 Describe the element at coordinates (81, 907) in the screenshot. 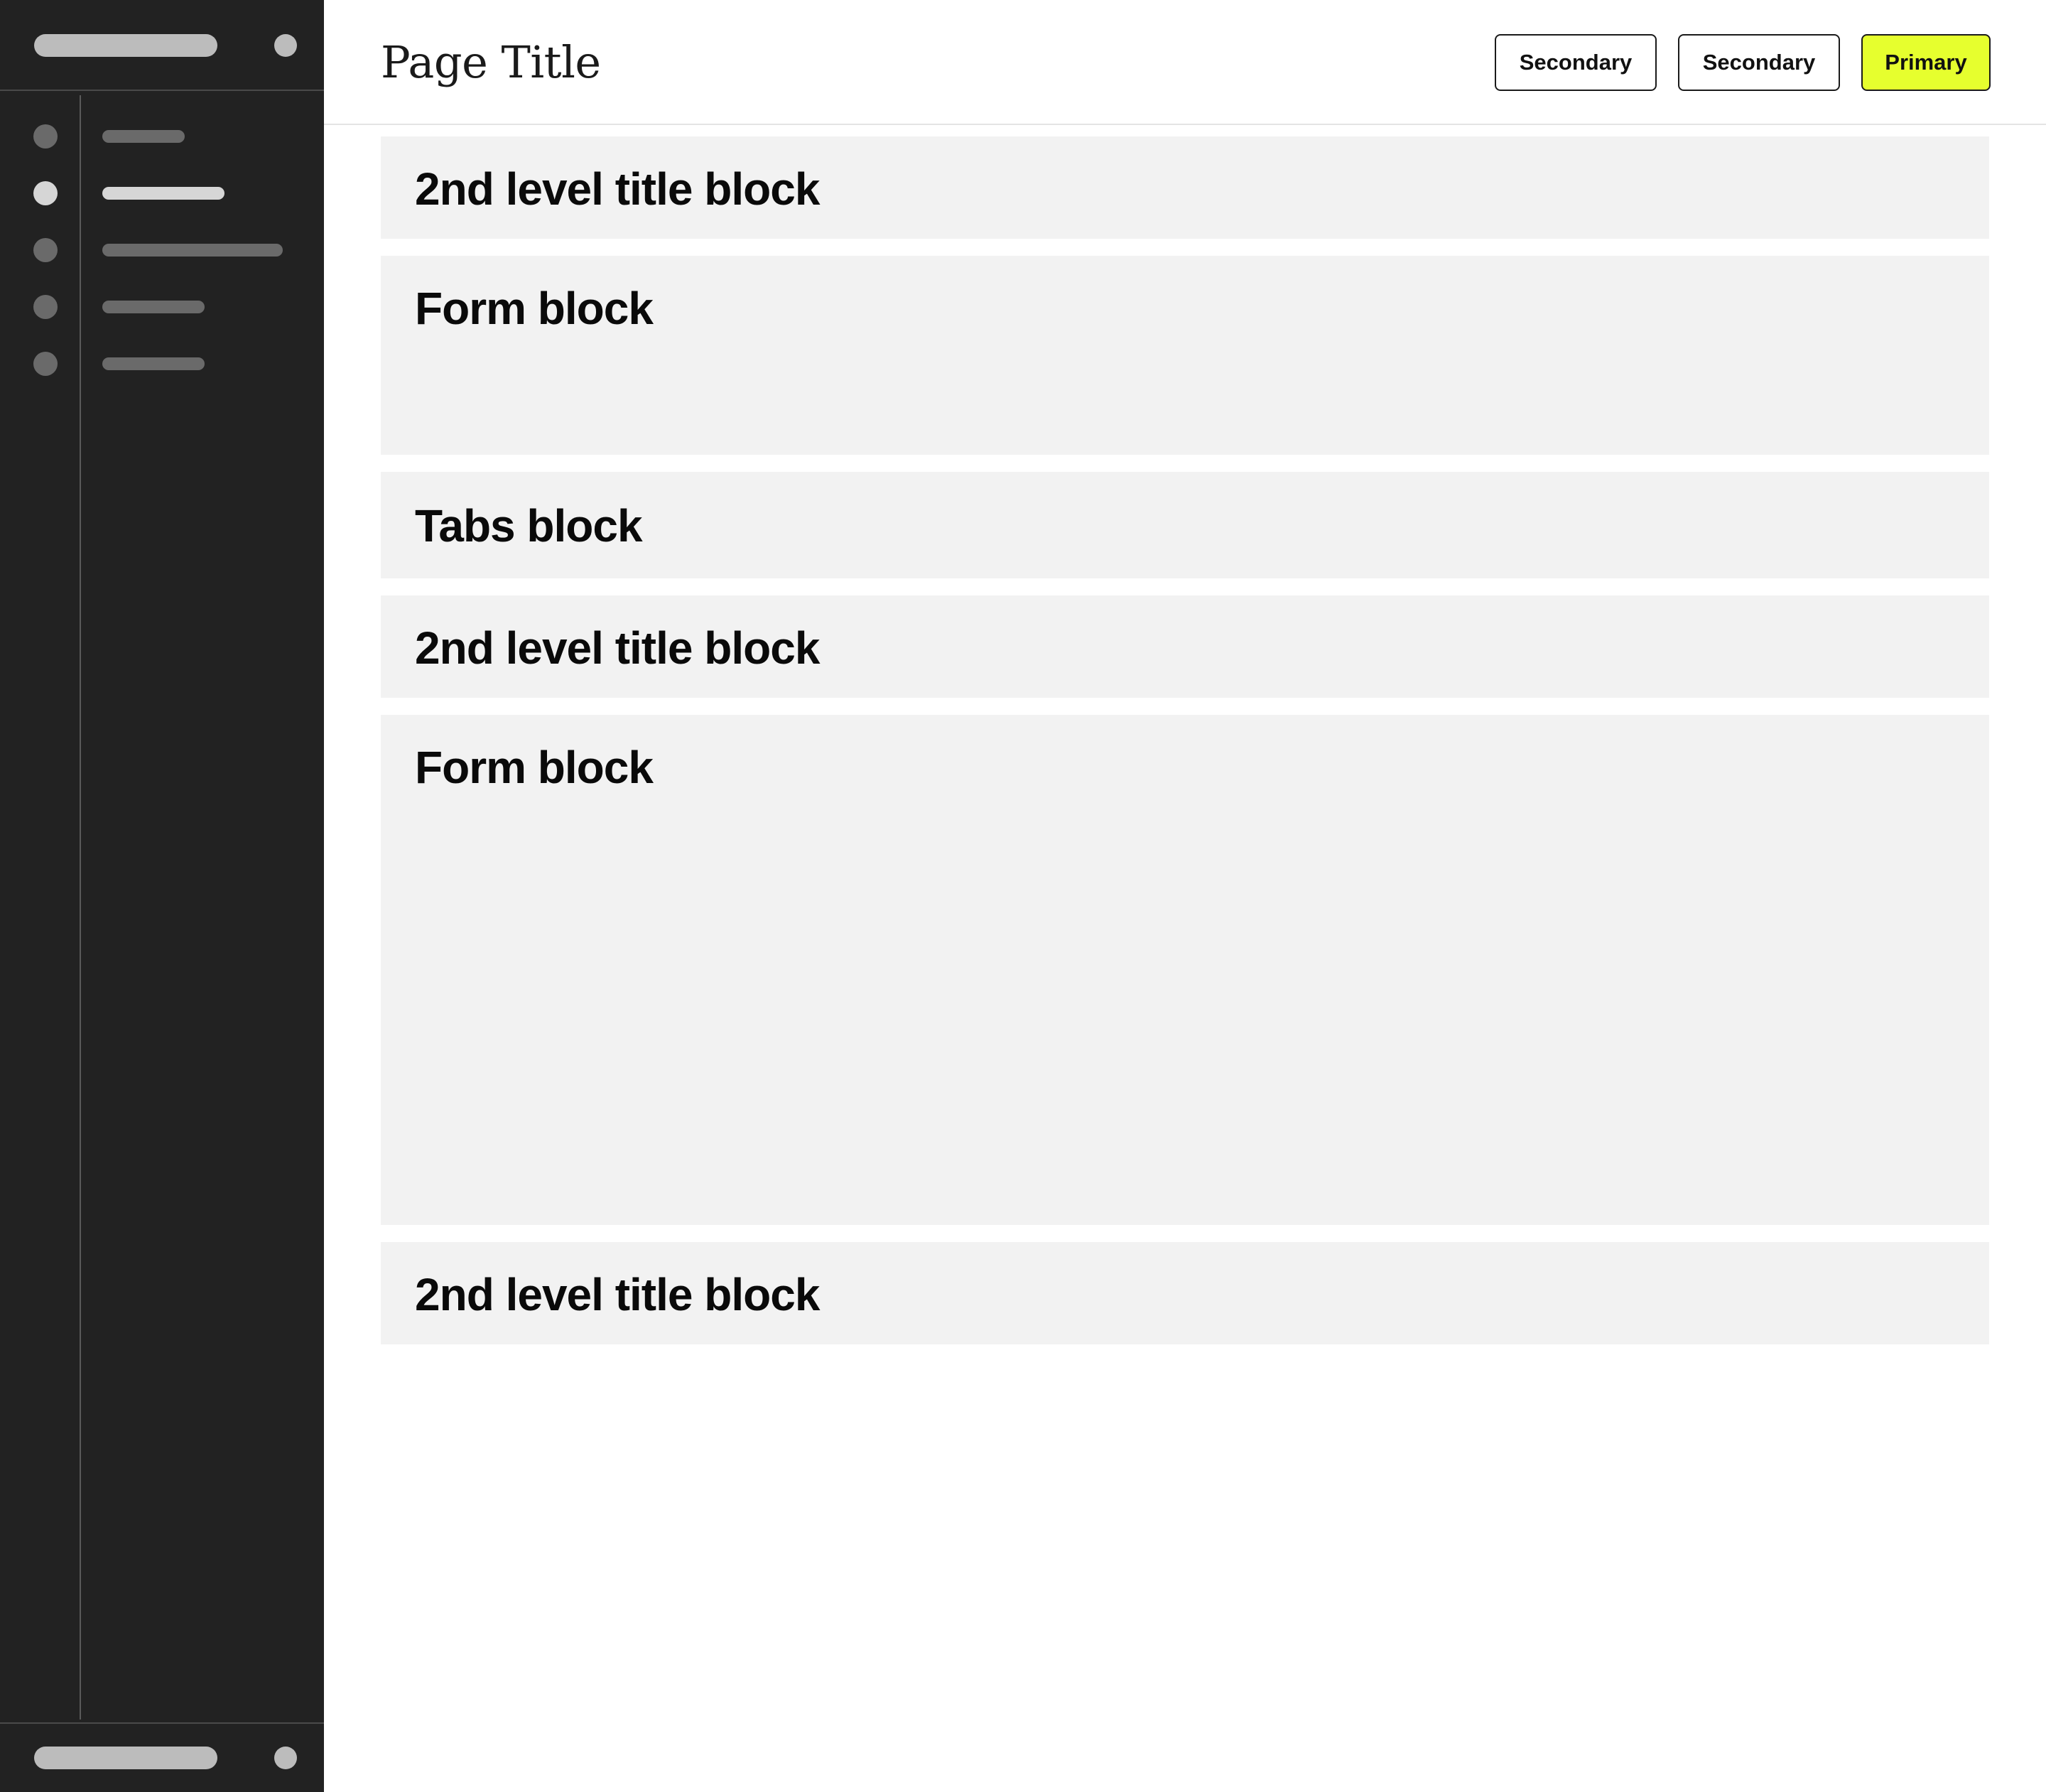

I see `sidebar-rail` at that location.